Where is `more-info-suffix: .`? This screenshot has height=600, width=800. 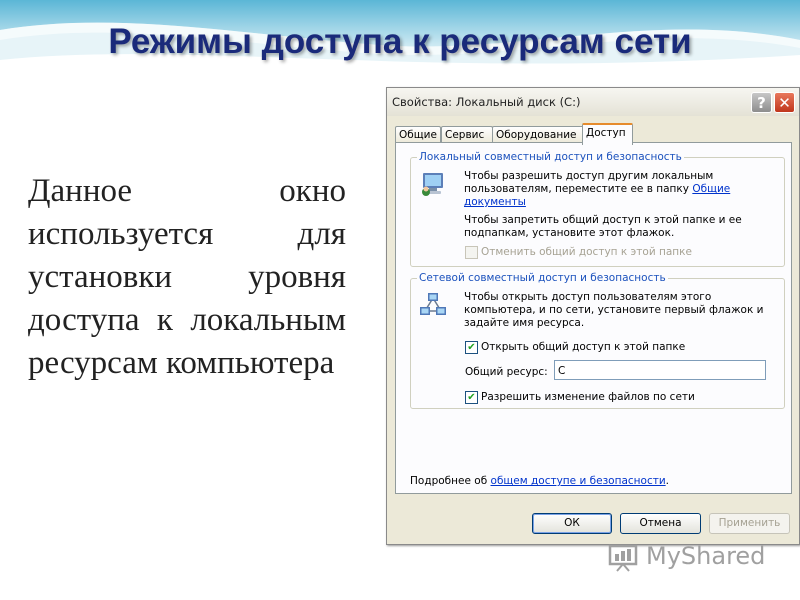
more-info-suffix: . is located at coordinates (667, 481).